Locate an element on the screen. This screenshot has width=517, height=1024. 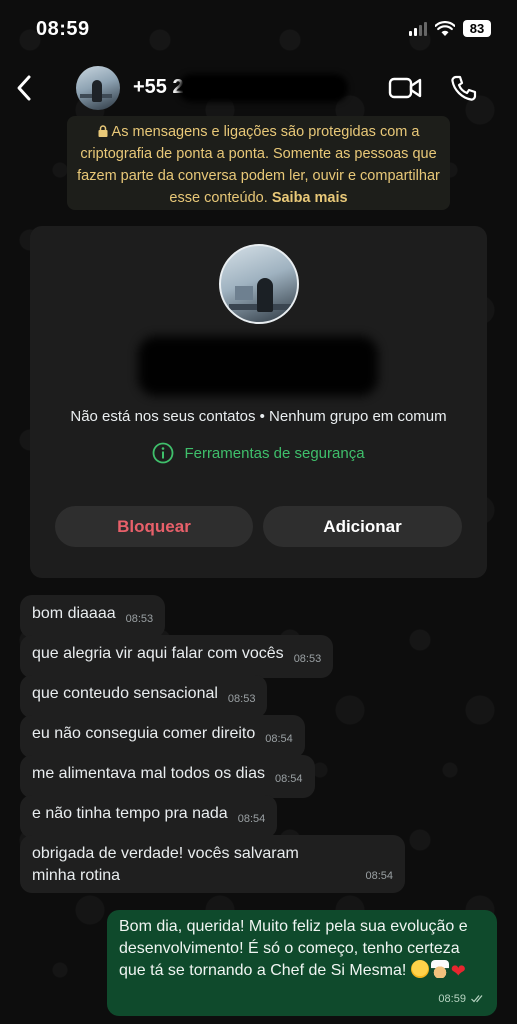
message-text: eu não conseguia comer direito is located at coordinates (144, 733).